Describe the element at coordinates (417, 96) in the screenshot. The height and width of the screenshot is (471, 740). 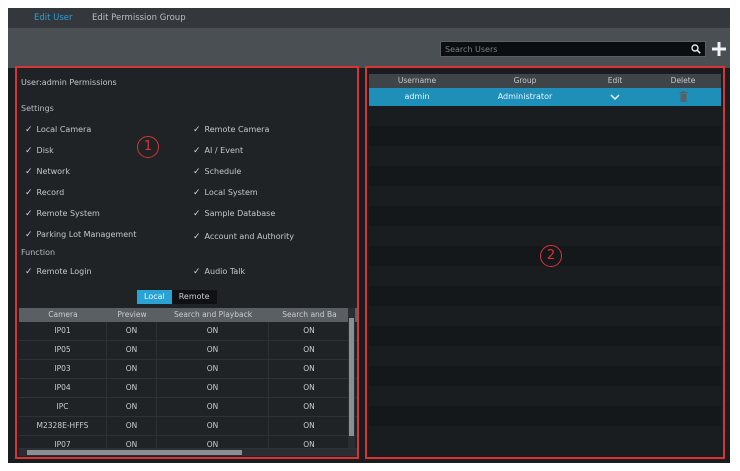
I see `username-cell: admin` at that location.